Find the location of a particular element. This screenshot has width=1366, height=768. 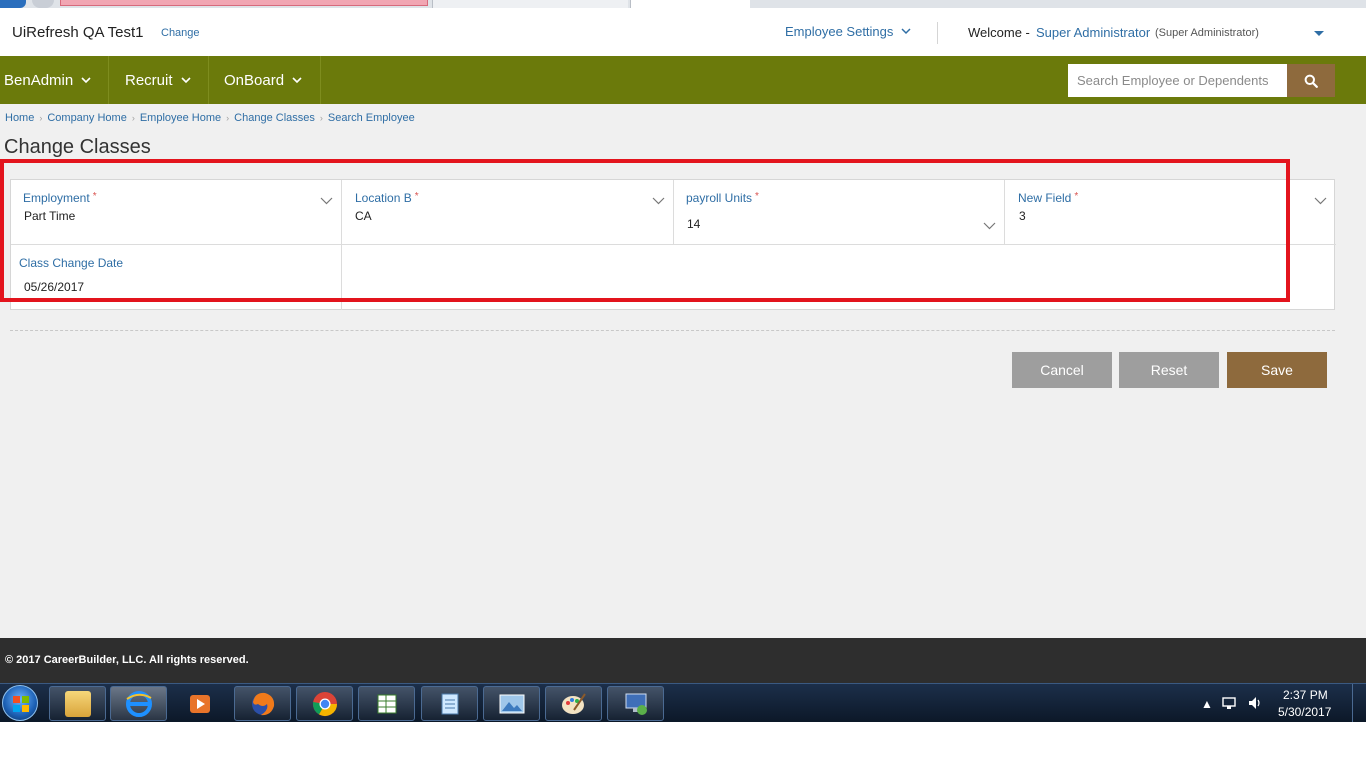

breadcrumb-search-employee: Search Employee is located at coordinates (371, 118).